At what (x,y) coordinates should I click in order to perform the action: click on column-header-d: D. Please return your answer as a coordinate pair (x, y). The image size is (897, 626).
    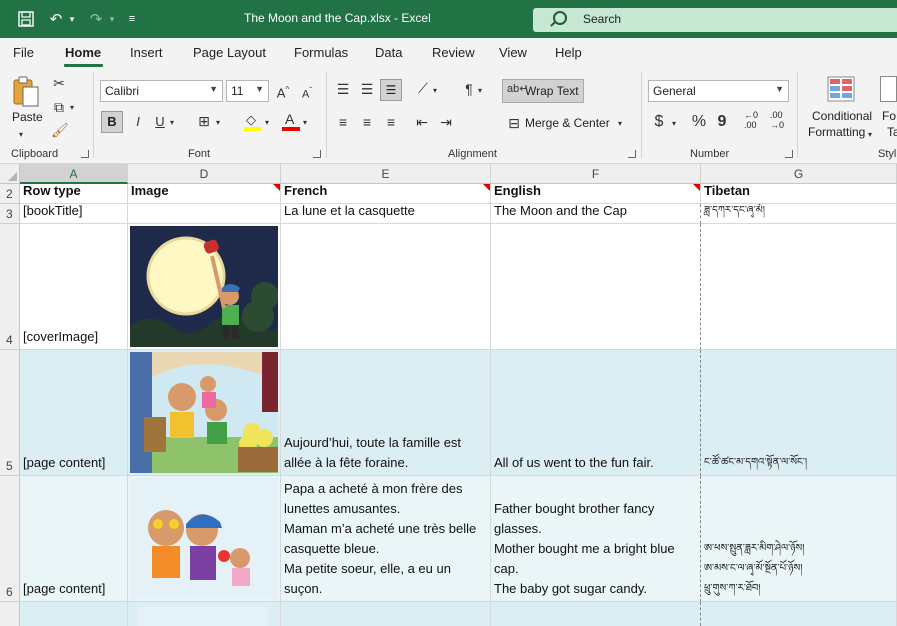
    Looking at the image, I should click on (204, 174).